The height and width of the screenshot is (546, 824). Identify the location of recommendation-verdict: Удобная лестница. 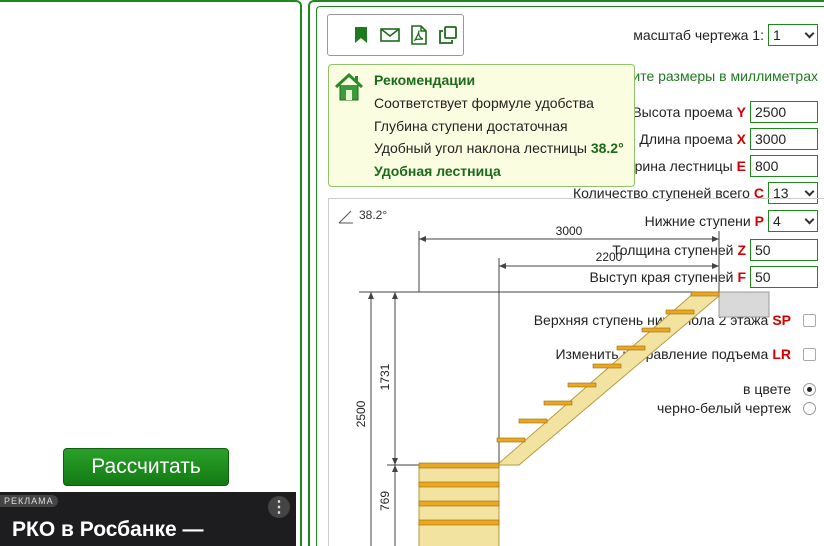
(437, 171).